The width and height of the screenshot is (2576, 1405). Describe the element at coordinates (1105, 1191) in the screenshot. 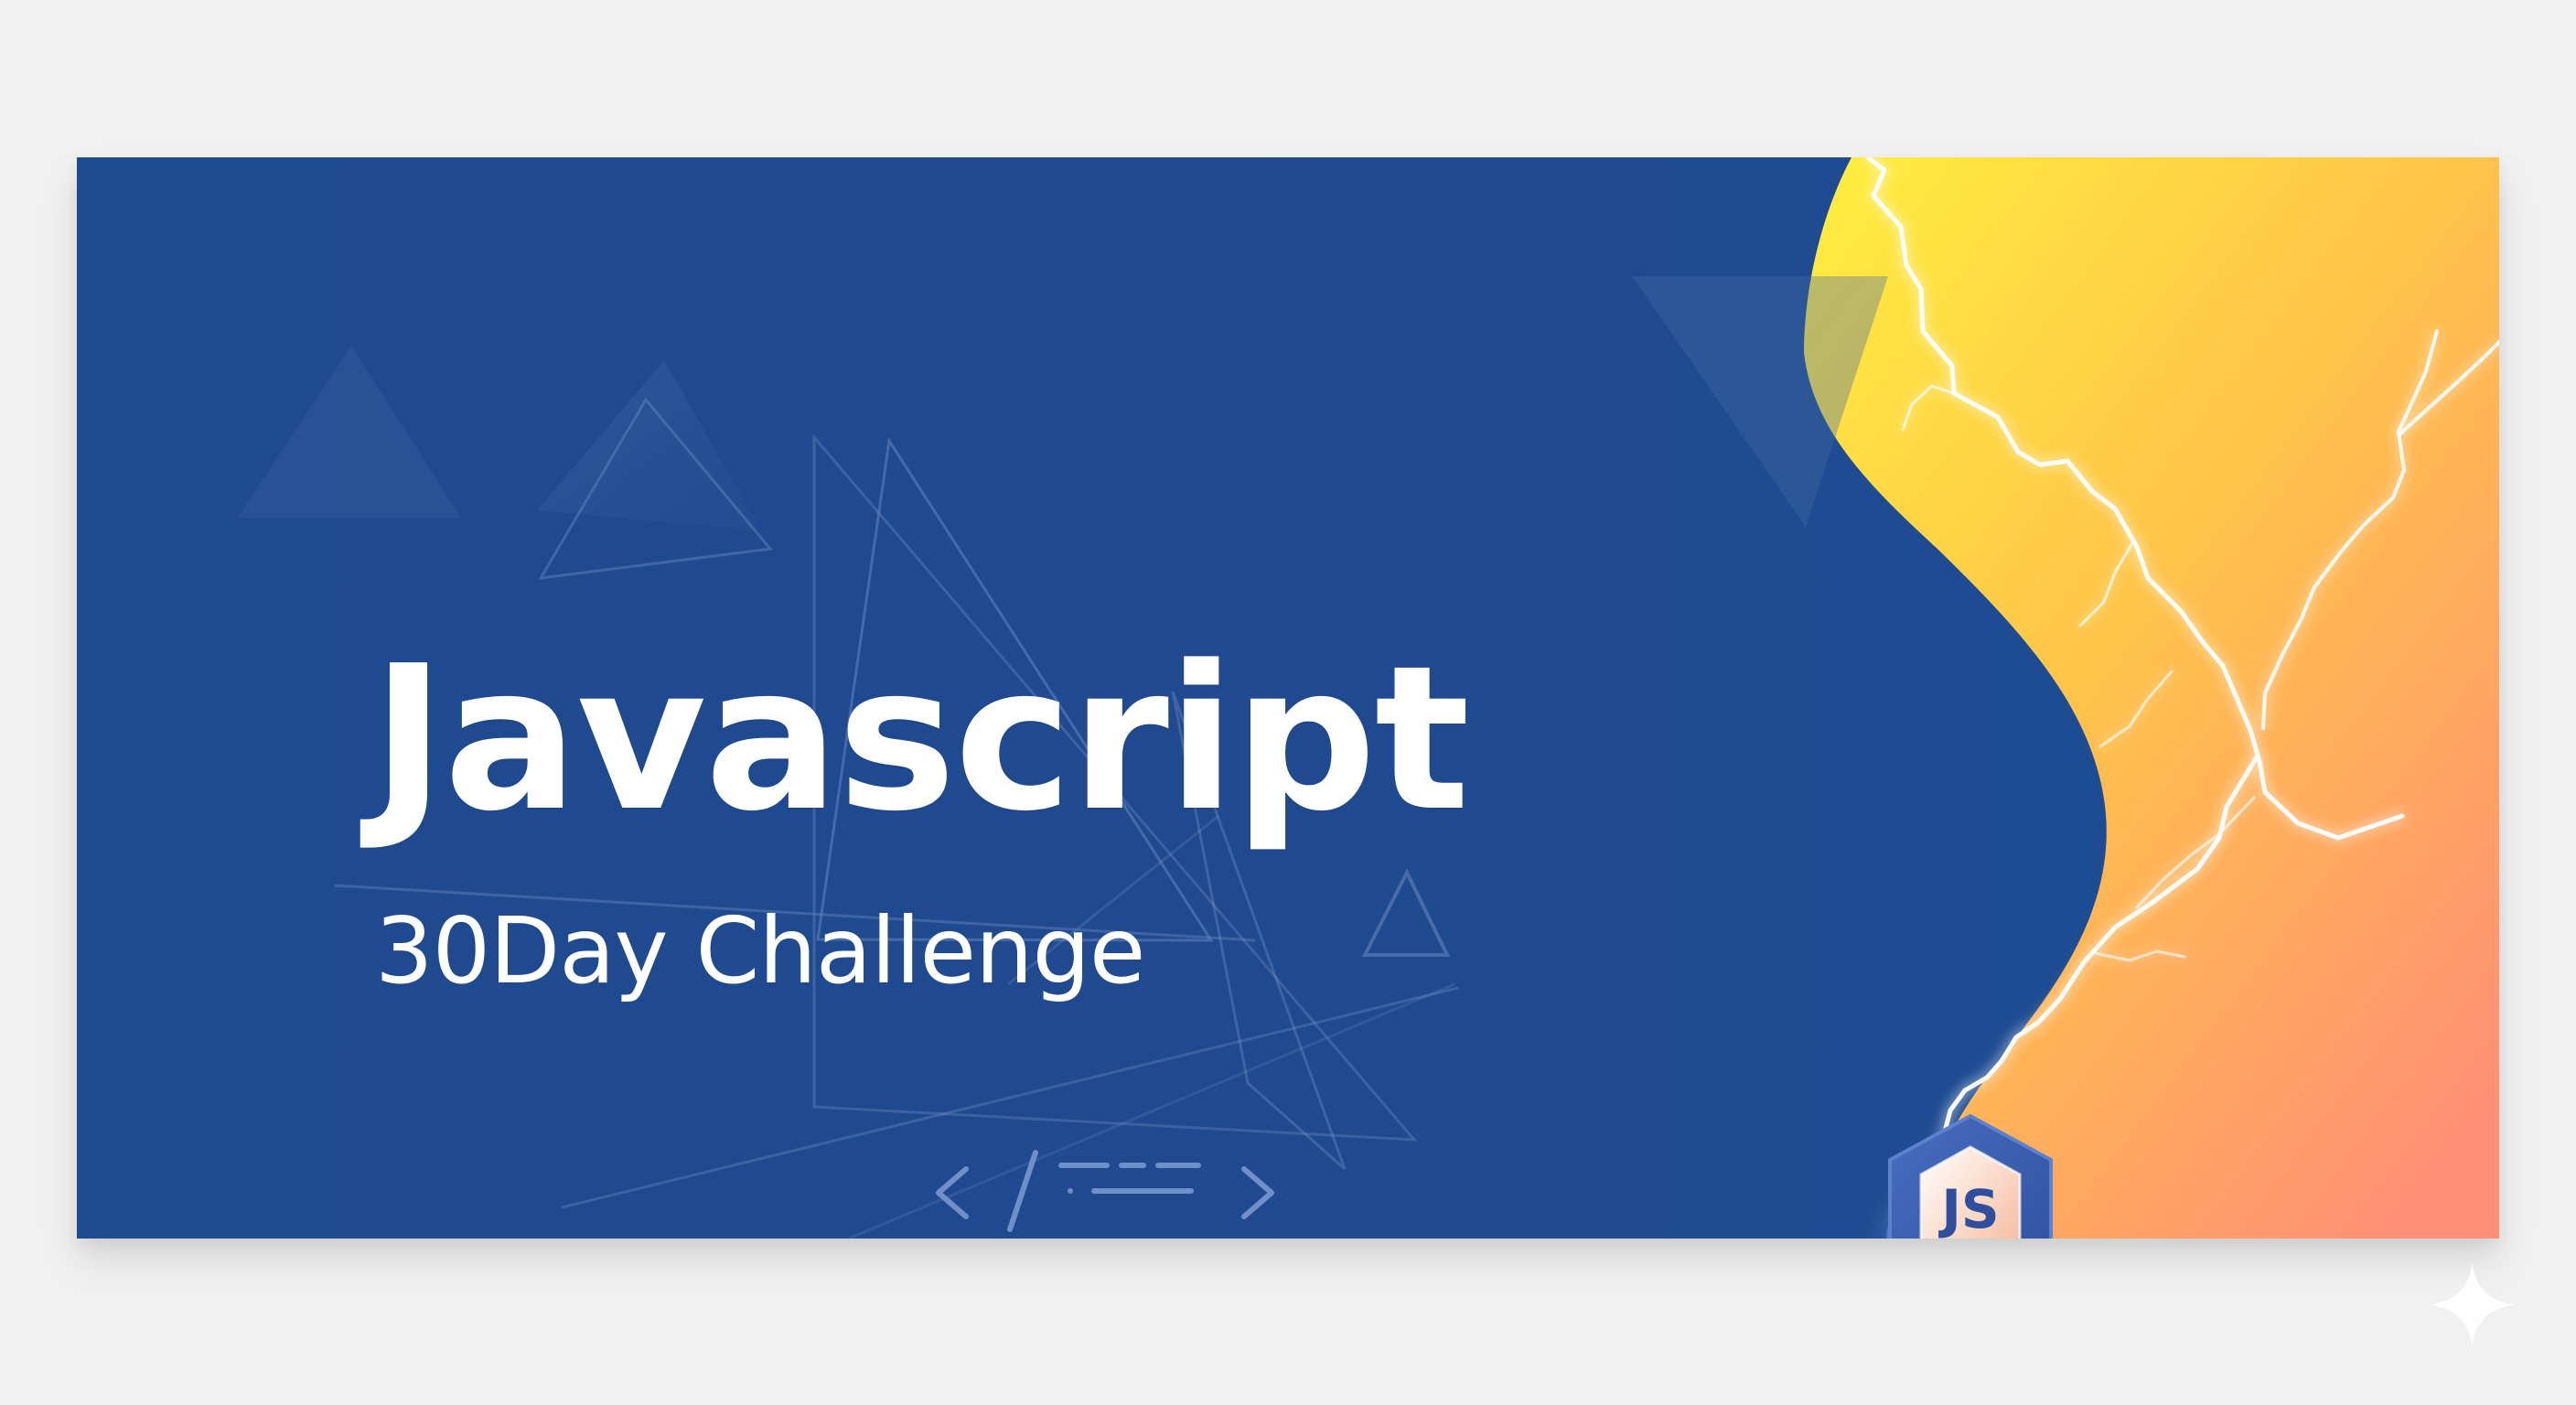

I see `code-icon` at that location.